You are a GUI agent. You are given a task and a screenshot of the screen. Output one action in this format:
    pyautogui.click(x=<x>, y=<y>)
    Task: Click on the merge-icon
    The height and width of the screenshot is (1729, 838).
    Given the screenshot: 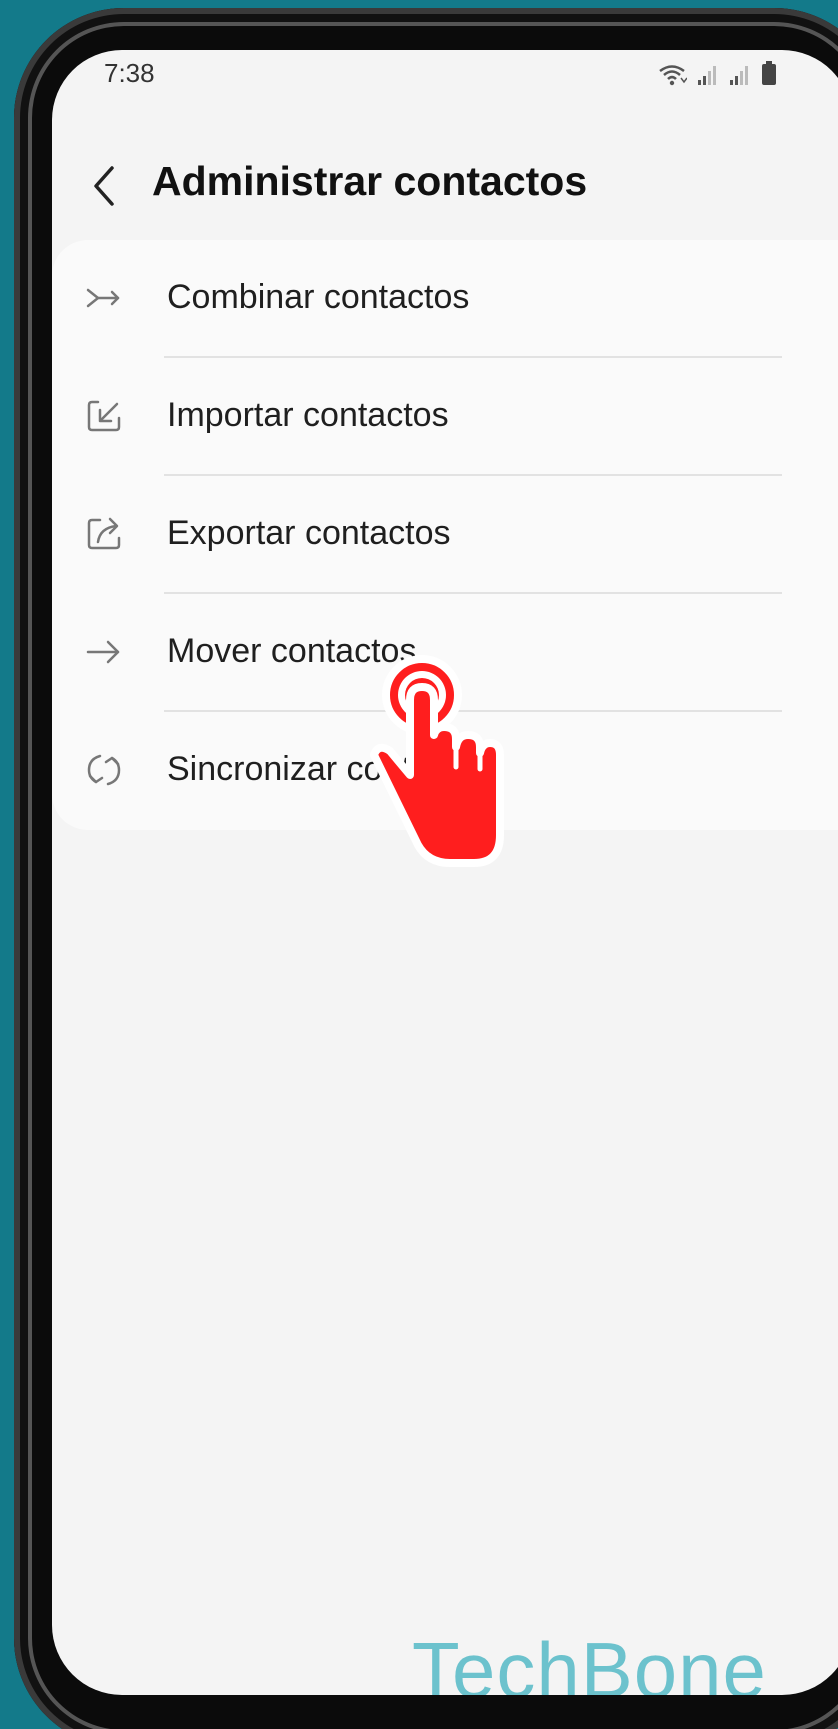 What is the action you would take?
    pyautogui.click(x=103, y=298)
    